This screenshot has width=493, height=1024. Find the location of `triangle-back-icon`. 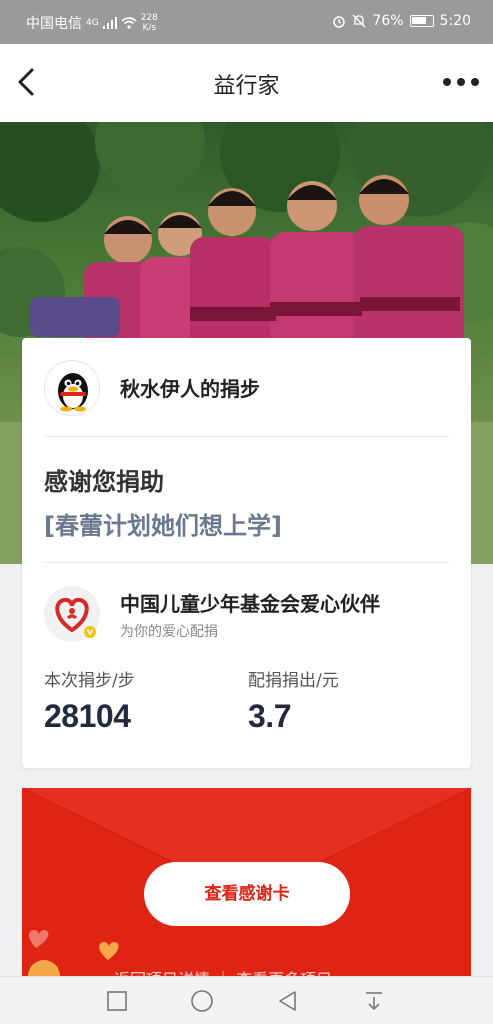

triangle-back-icon is located at coordinates (287, 1001).